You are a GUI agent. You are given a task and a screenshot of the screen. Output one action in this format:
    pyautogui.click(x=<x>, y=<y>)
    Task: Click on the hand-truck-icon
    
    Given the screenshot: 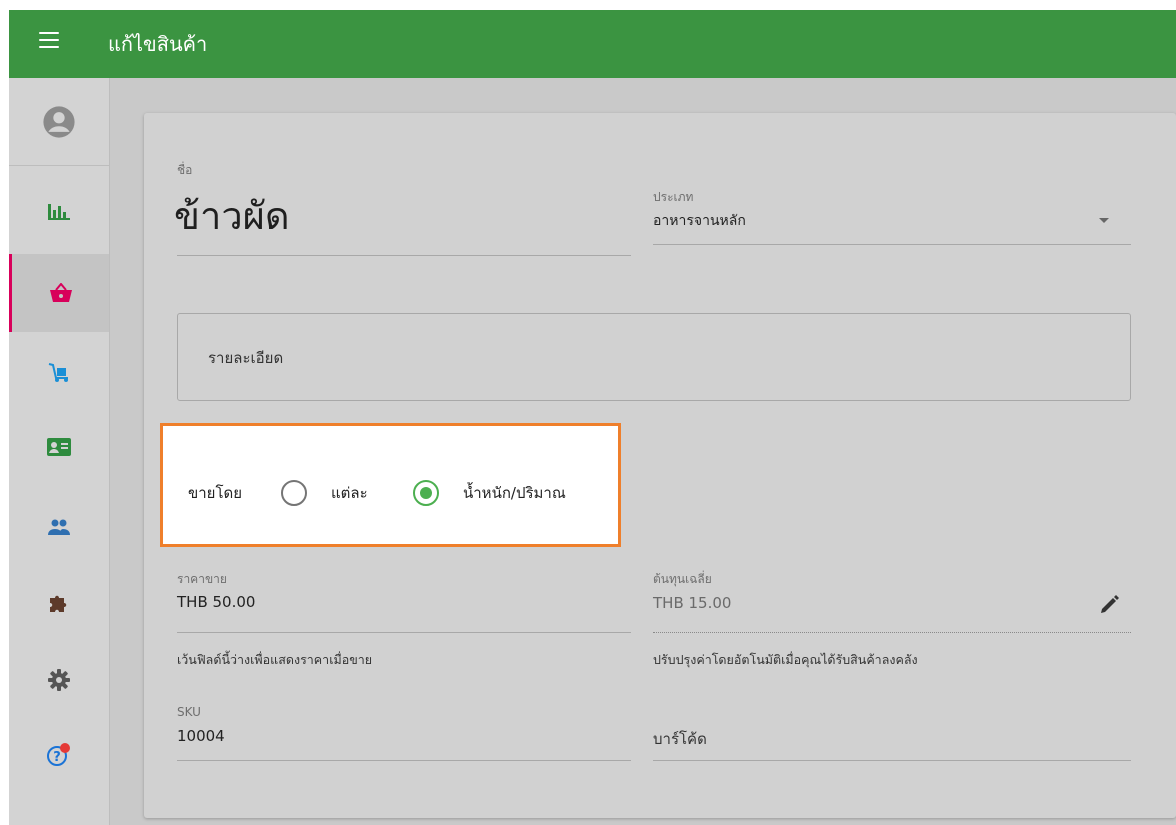 What is the action you would take?
    pyautogui.click(x=59, y=373)
    